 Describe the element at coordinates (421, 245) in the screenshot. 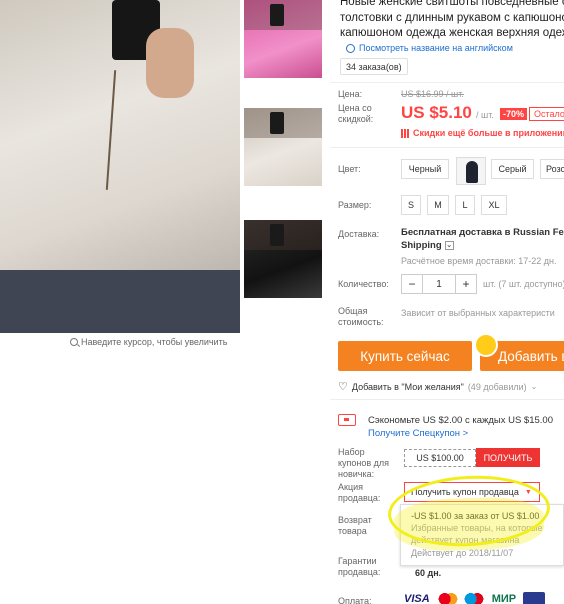

I see `shipping-method-text: Shipping` at that location.